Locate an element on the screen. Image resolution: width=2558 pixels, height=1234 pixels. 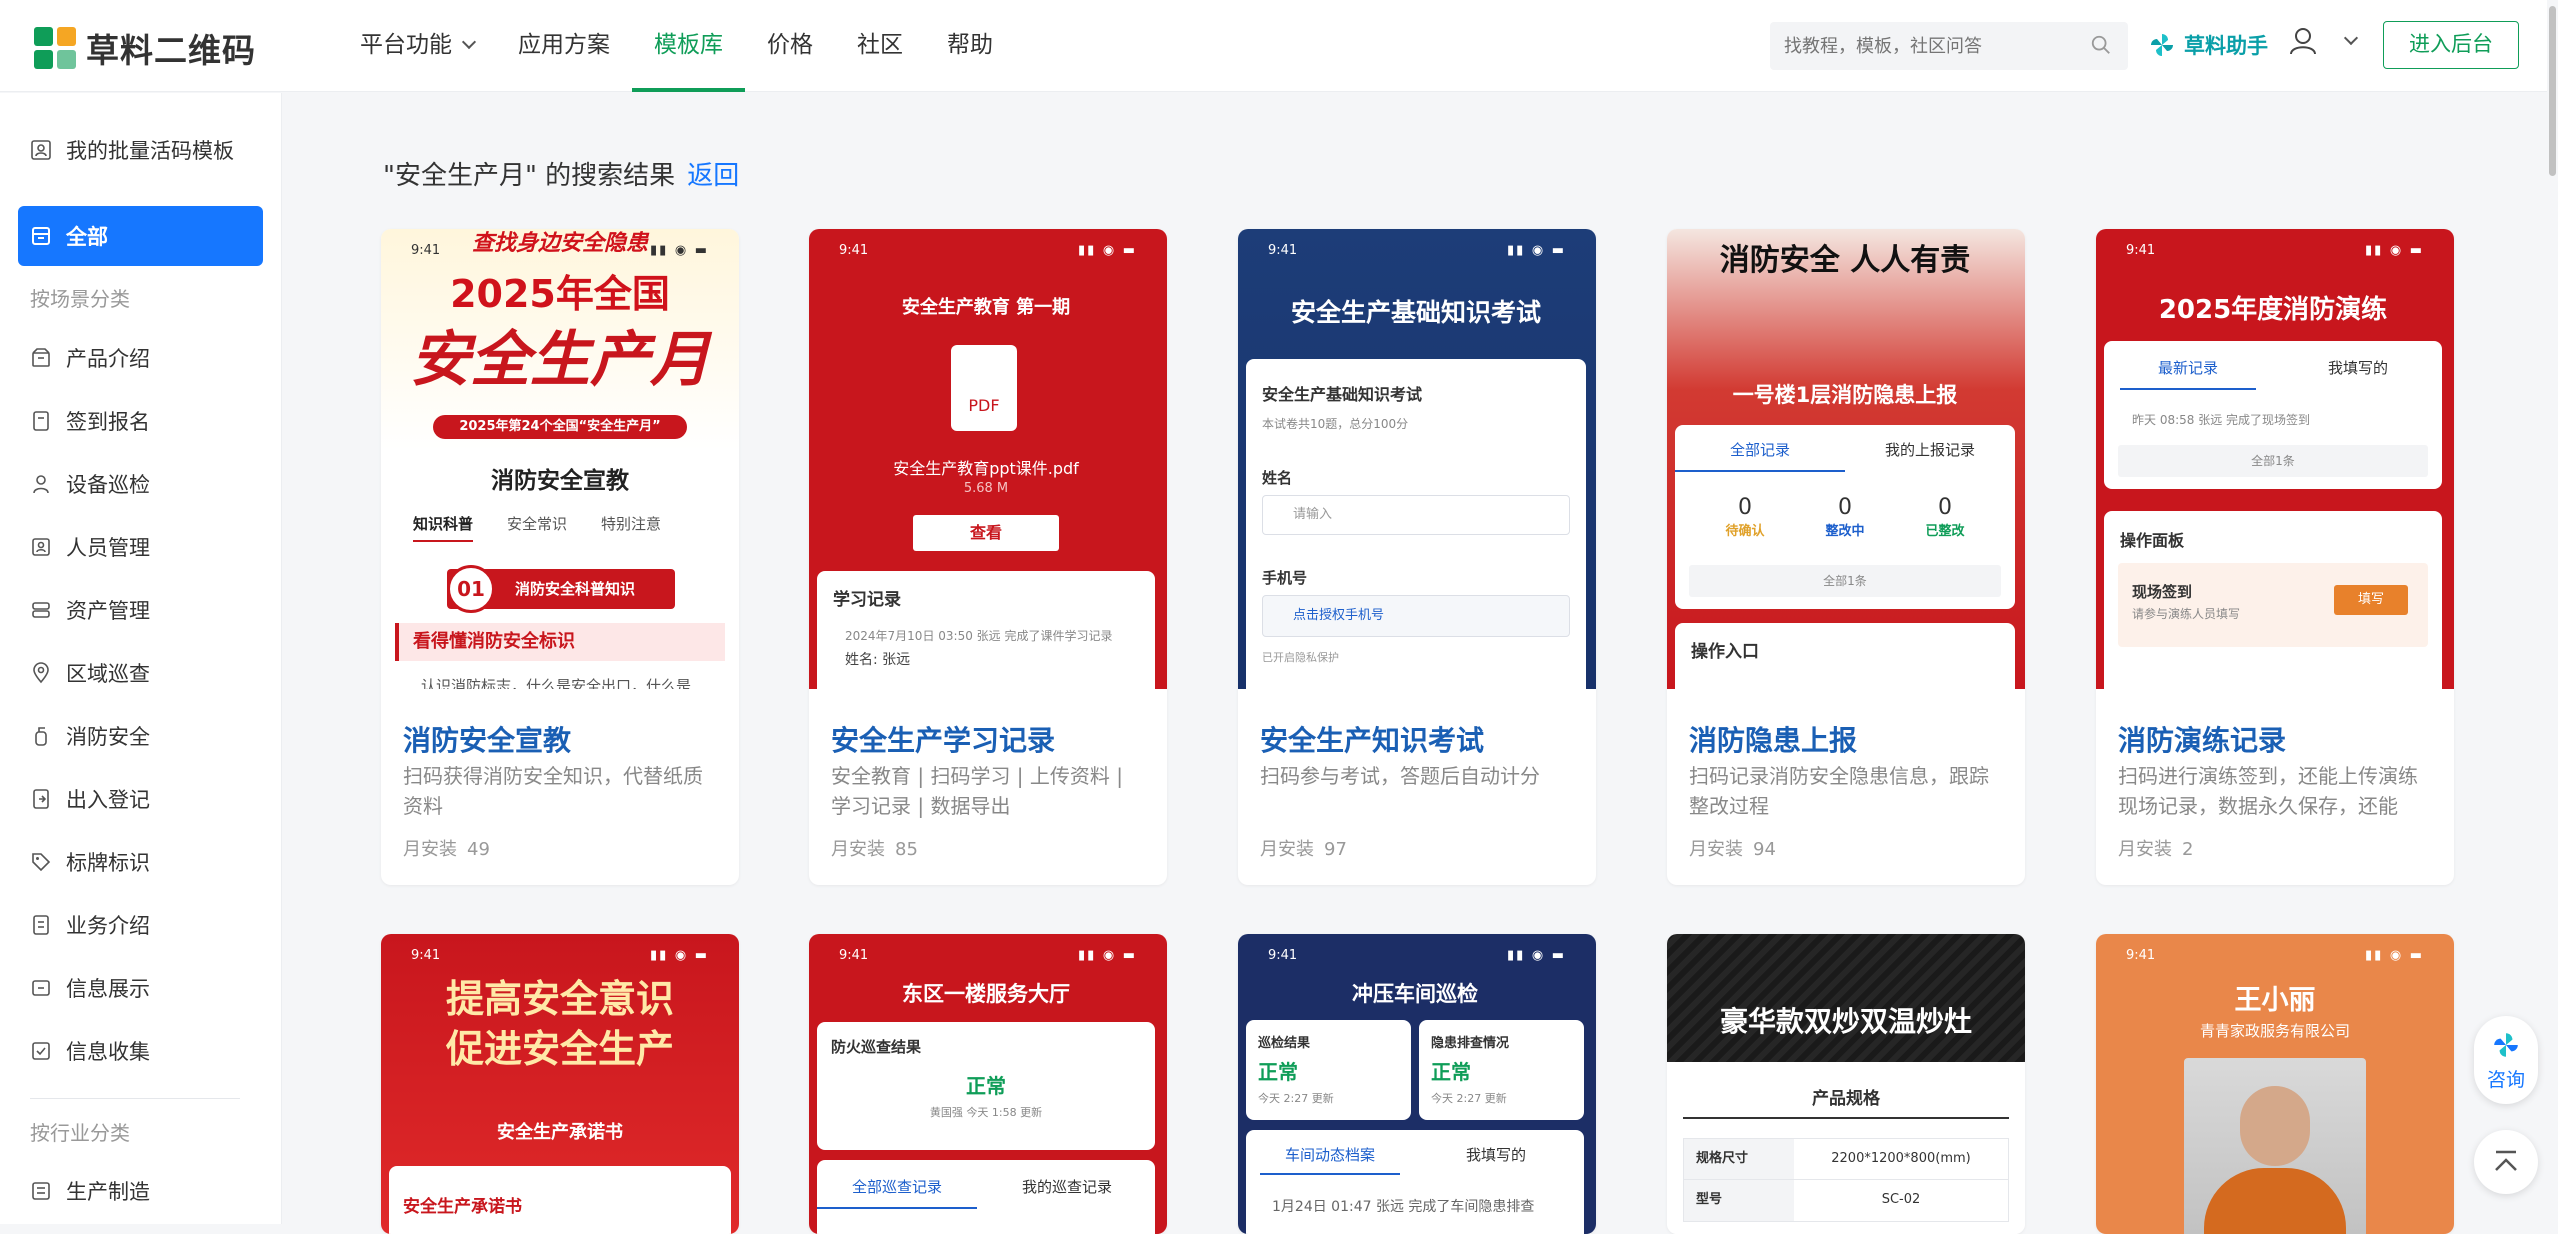
sidebar-item-my-batch-templates: 我的批量活码模板 is located at coordinates (140, 150).